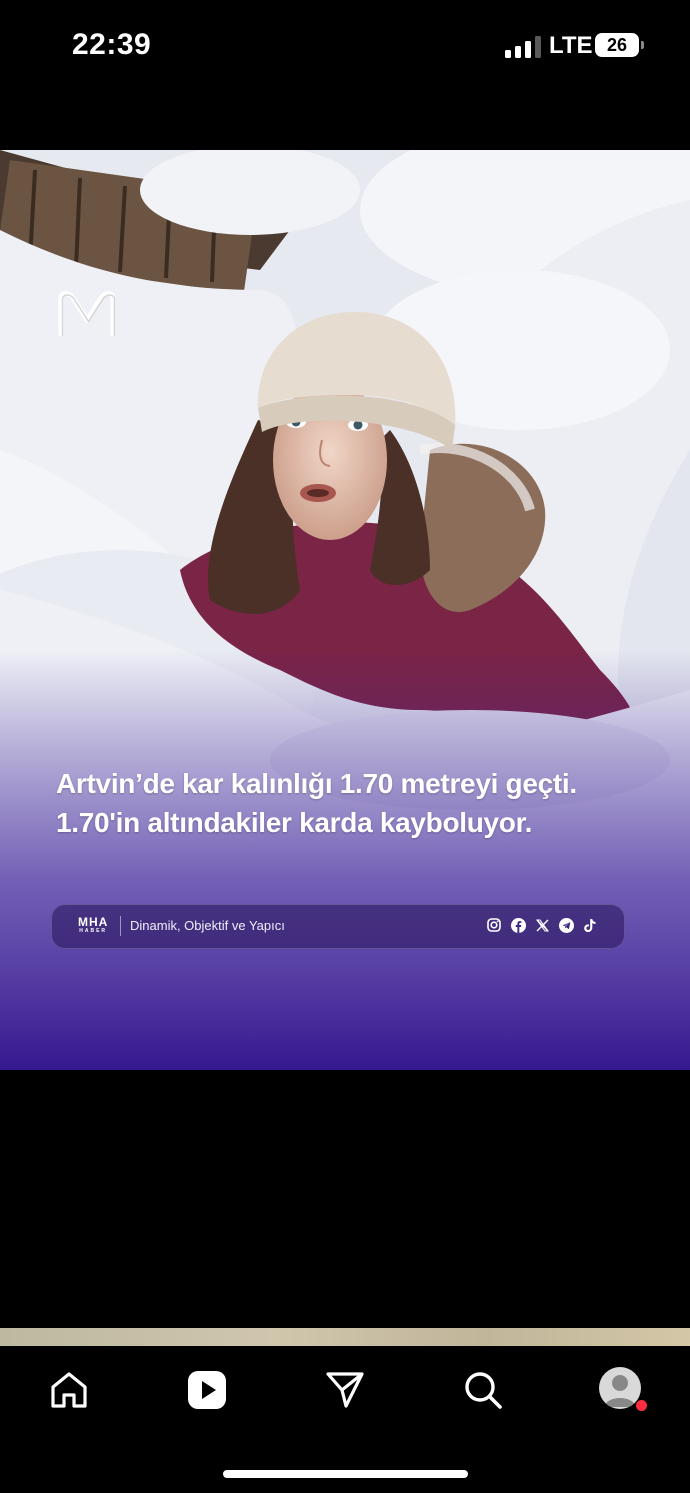 The image size is (690, 1493). Describe the element at coordinates (345, 1390) in the screenshot. I see `send-icon` at that location.